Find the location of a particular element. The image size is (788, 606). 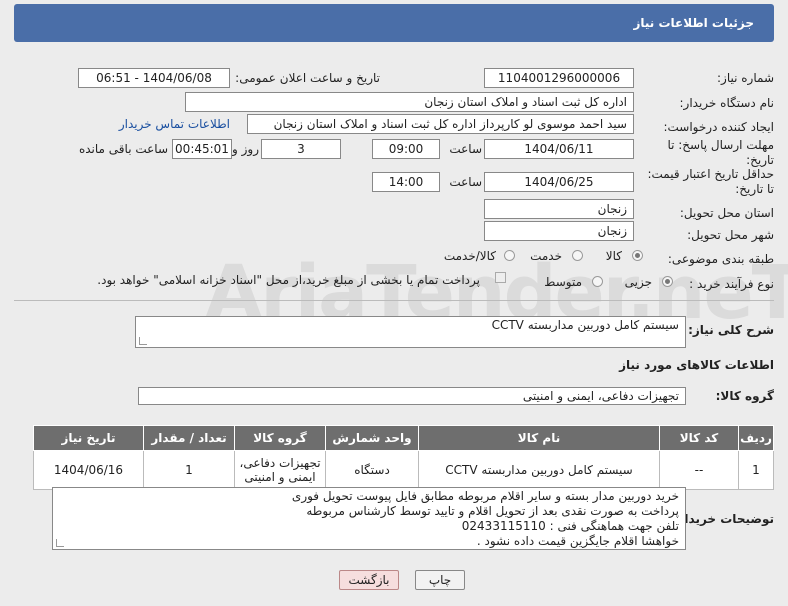

buyer-note-line: خواهشا اقلام جایگزین قیمت داده نشود . is located at coordinates (577, 541).